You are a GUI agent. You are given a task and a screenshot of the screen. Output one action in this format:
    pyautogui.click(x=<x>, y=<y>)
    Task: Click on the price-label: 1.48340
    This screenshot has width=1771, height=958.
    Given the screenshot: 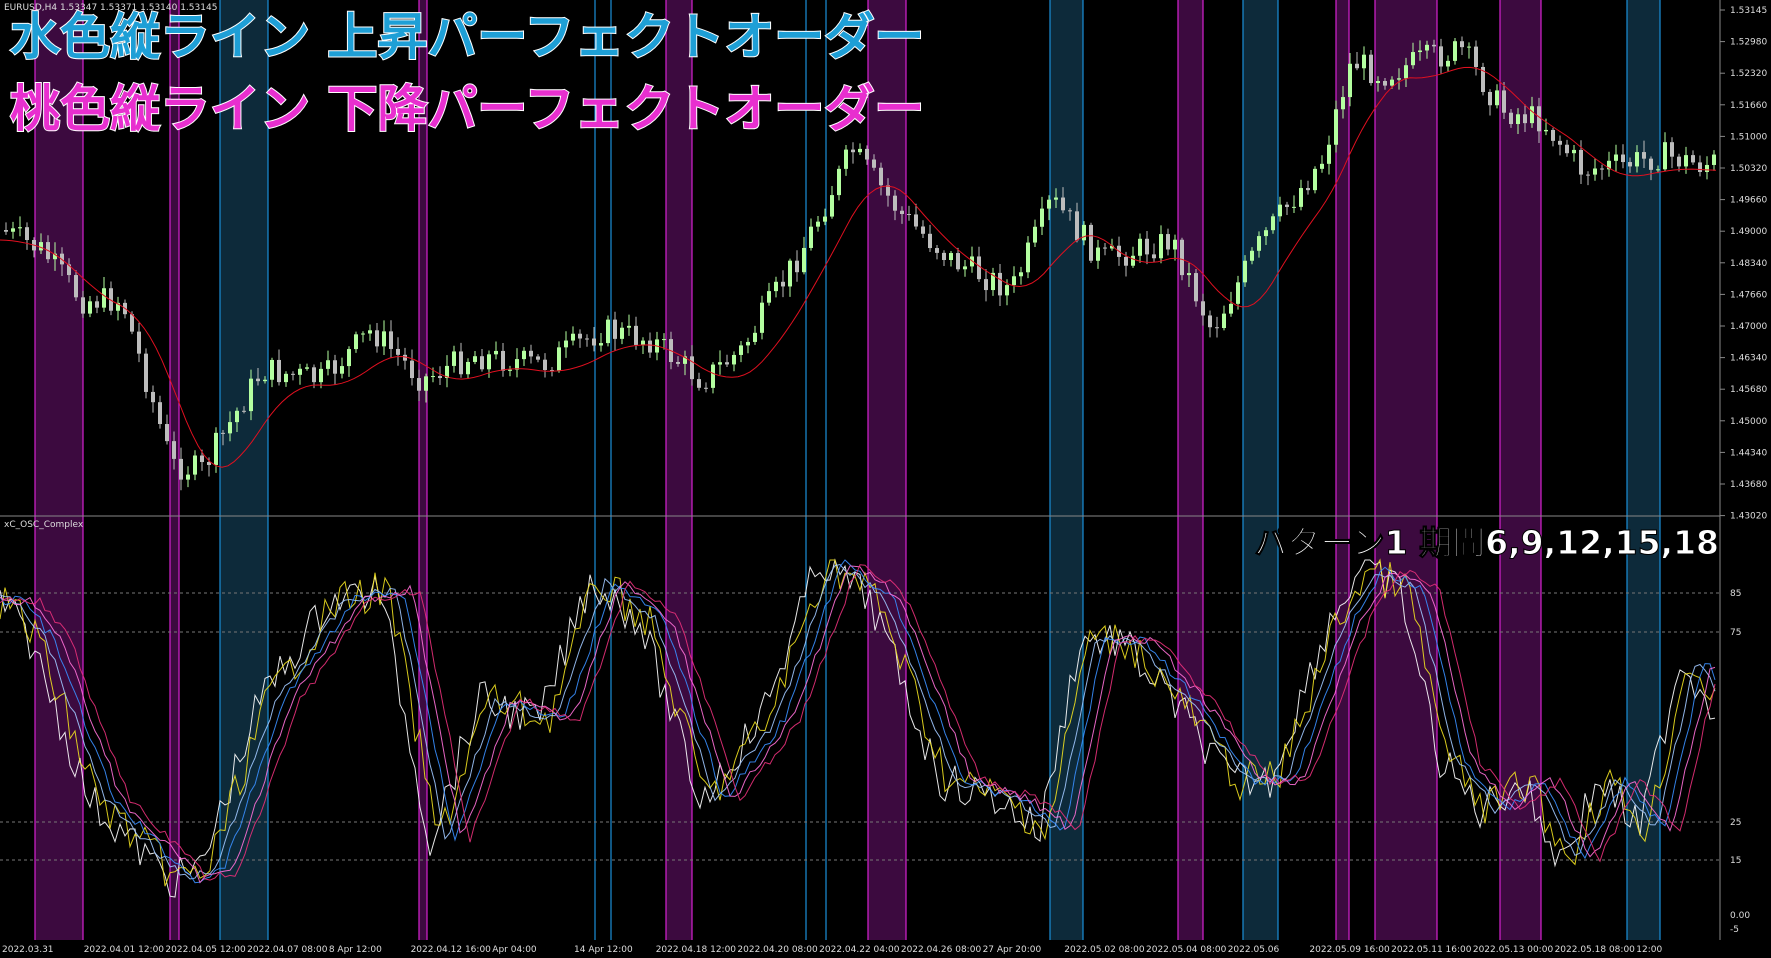 What is the action you would take?
    pyautogui.click(x=1748, y=264)
    